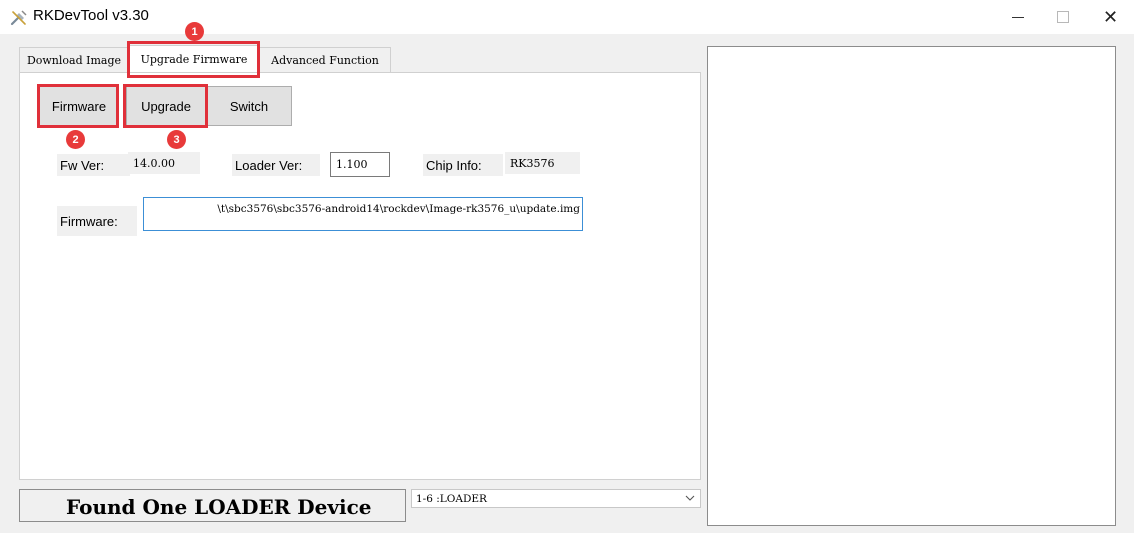 Image resolution: width=1134 pixels, height=533 pixels. What do you see at coordinates (18, 18) in the screenshot?
I see `rk-tool-icon` at bounding box center [18, 18].